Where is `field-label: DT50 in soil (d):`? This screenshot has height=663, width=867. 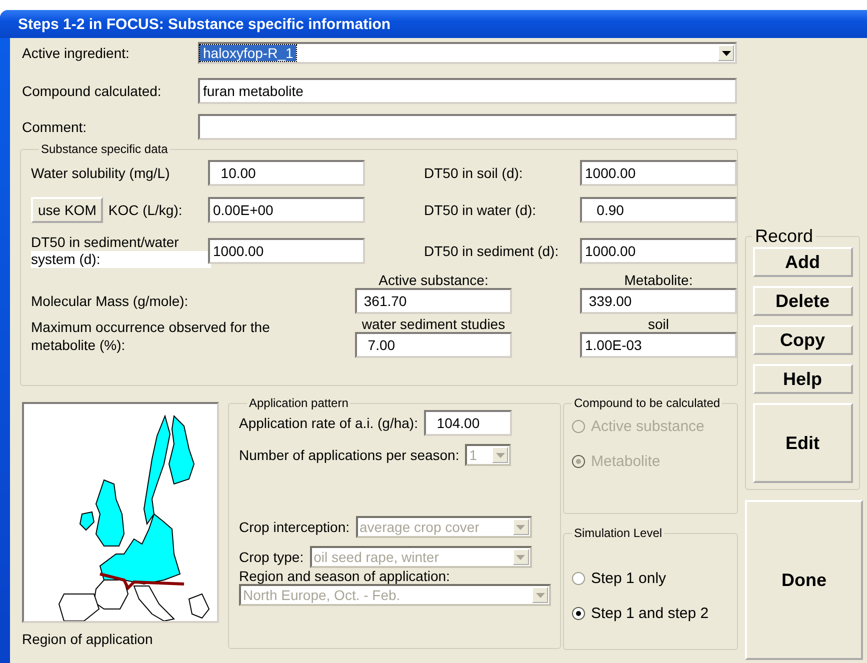 field-label: DT50 in soil (d): is located at coordinates (474, 173).